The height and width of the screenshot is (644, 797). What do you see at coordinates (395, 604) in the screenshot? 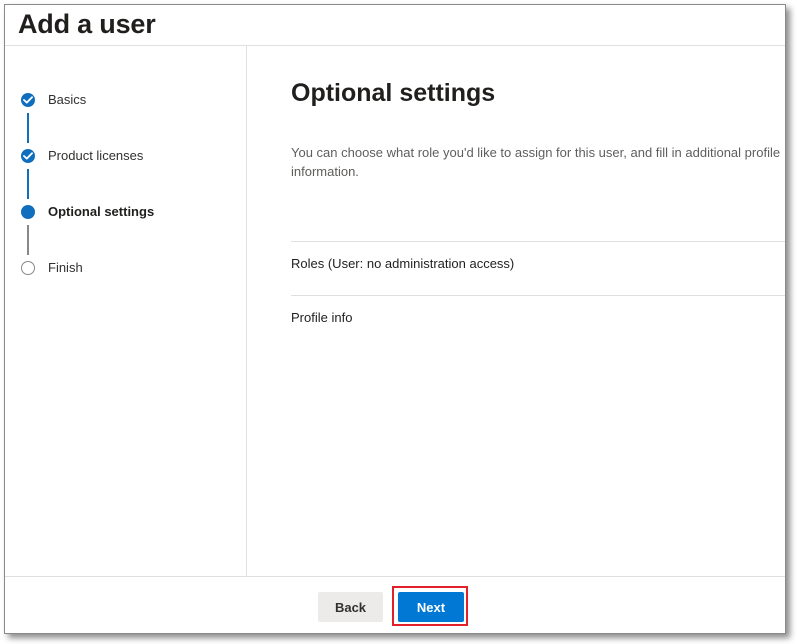
I see `wizard-footer: Back Next` at bounding box center [395, 604].